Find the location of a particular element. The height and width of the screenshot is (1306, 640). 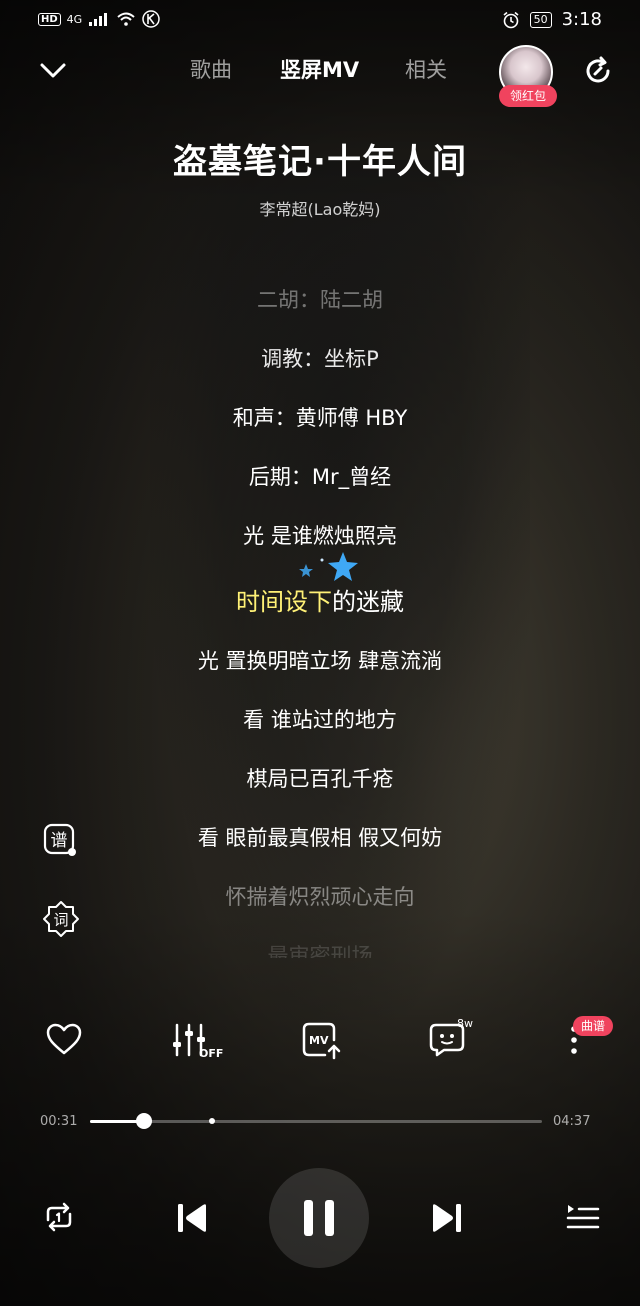

pause-button is located at coordinates (319, 1218).